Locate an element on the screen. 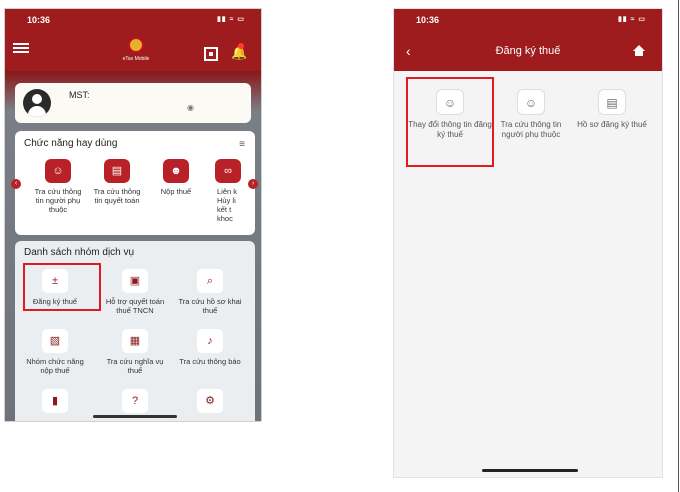  highlight-box-register-tax is located at coordinates (62, 287).